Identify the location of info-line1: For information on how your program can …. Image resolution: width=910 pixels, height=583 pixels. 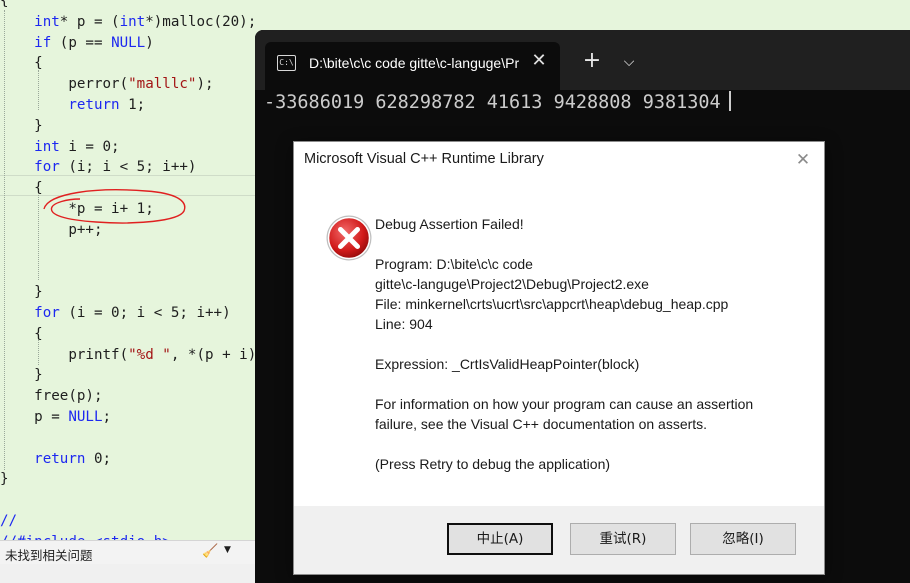
(564, 404).